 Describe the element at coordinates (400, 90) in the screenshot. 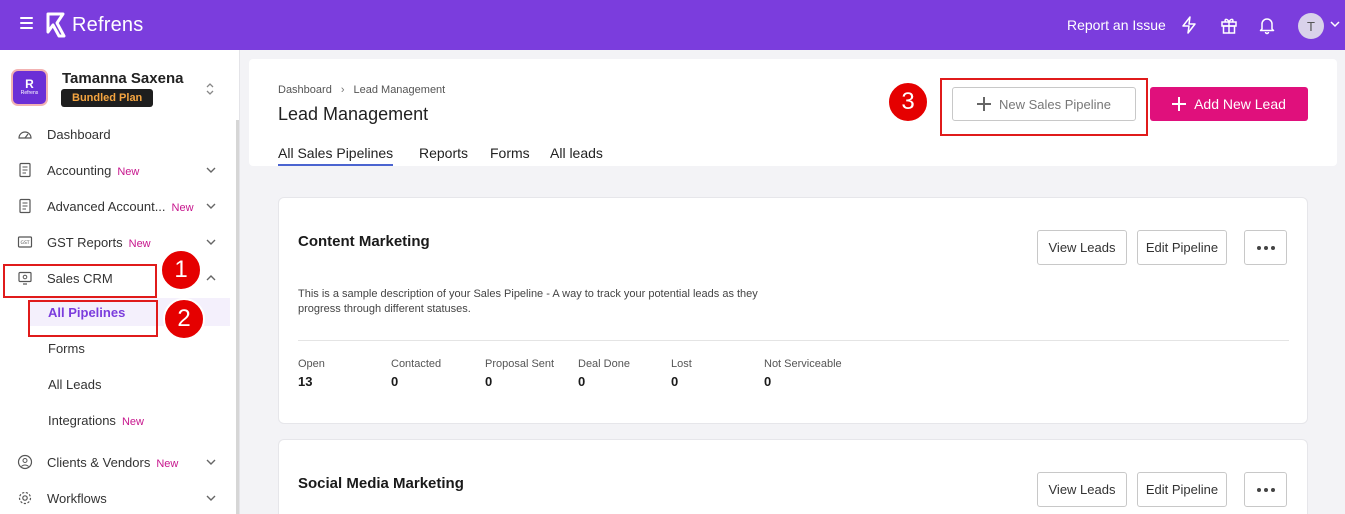

I see `breadcrumb-lead-management: Lead Management` at that location.